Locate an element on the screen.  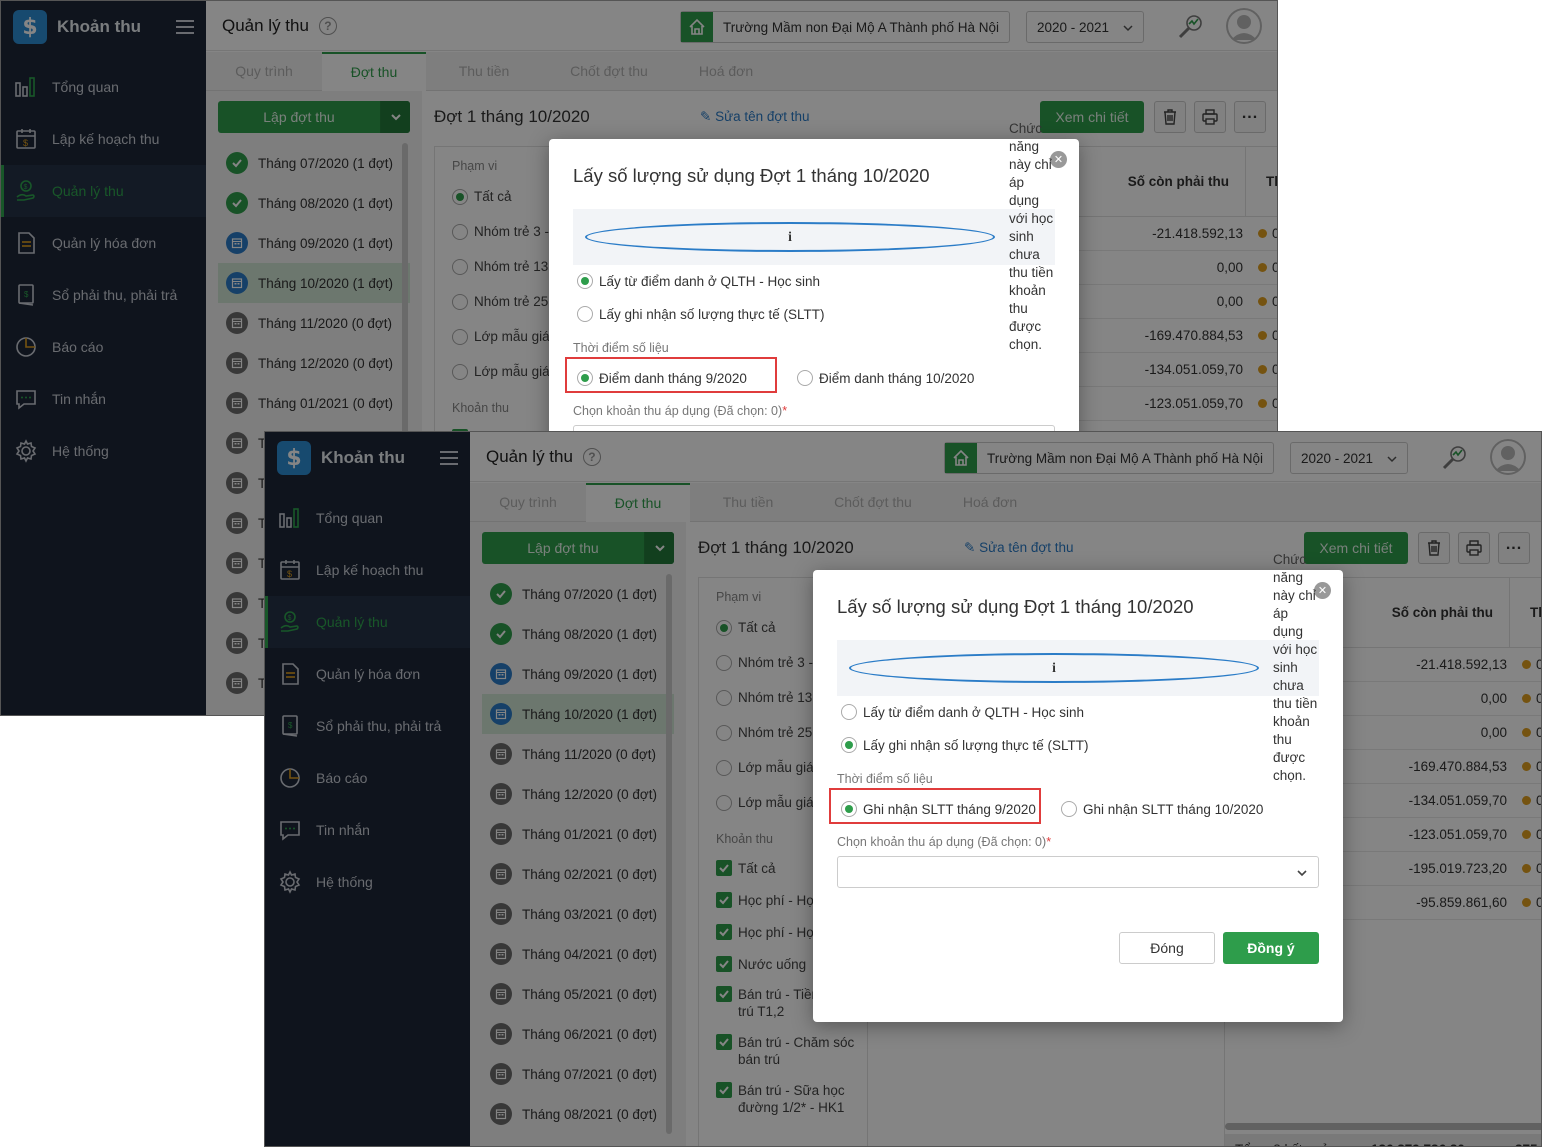
time-option-prev: Ghi nhận SLTT tháng 9/2020 is located at coordinates (938, 809).